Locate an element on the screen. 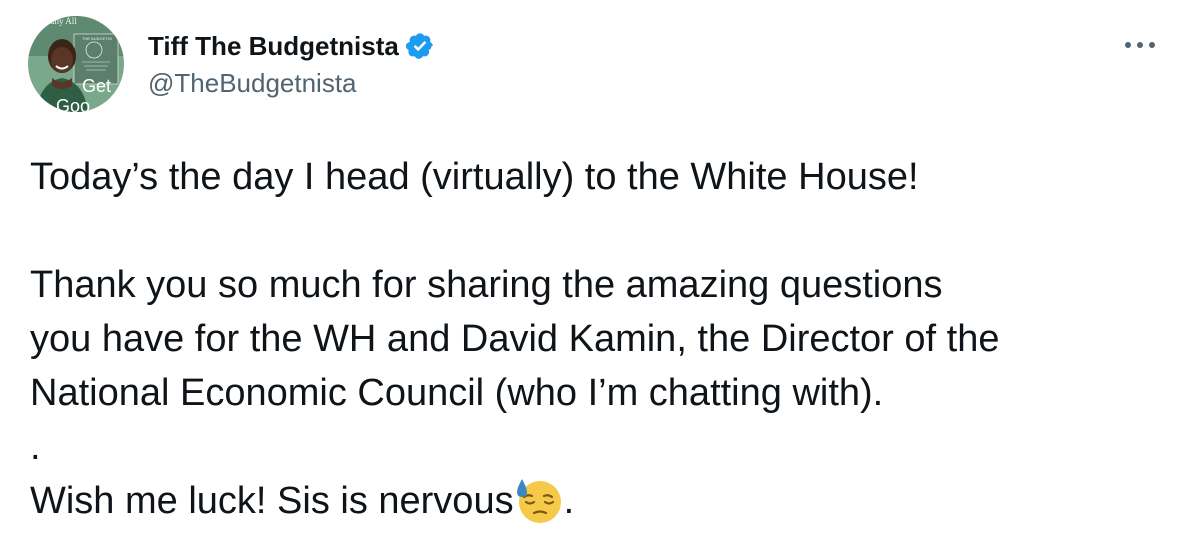  tweet-line-6-end: . is located at coordinates (569, 501).